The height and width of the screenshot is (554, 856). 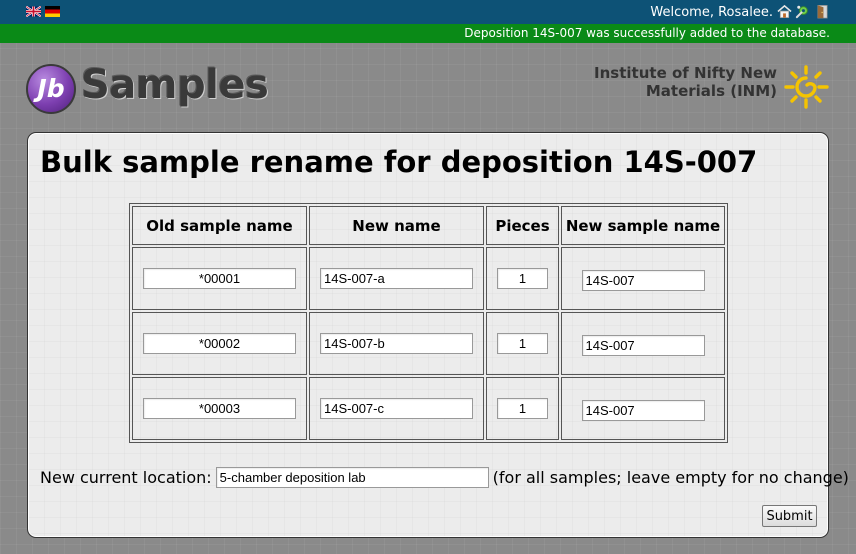 What do you see at coordinates (396, 225) in the screenshot?
I see `column-header-new-name: New name` at bounding box center [396, 225].